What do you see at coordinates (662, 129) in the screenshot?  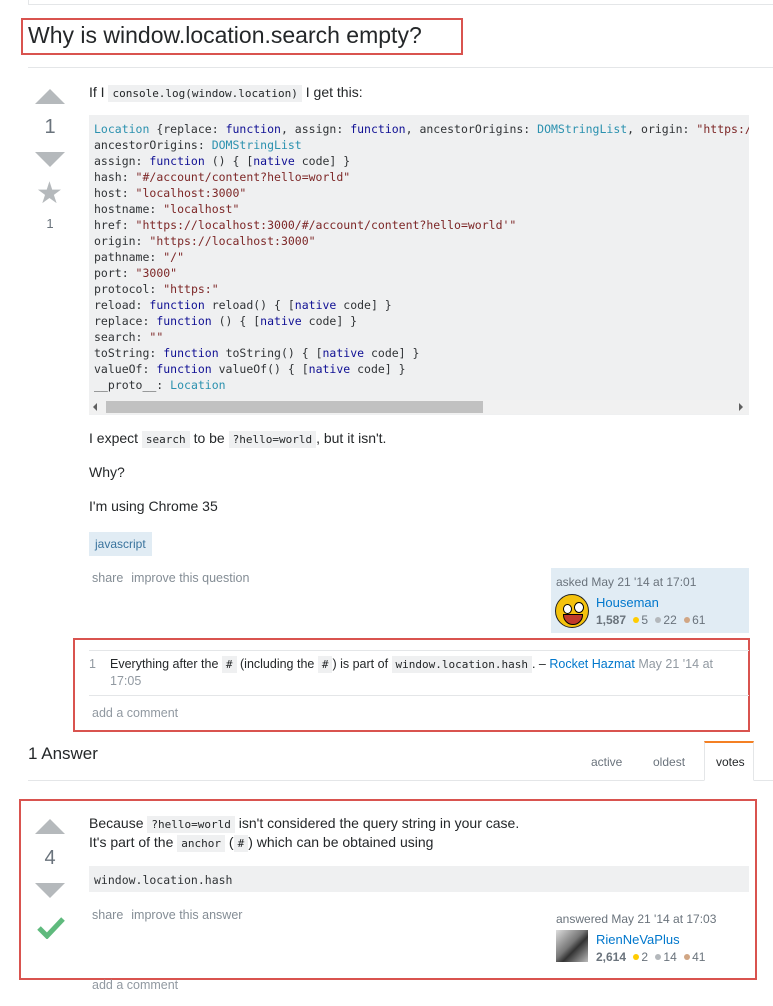 I see `code-token: , origin:` at bounding box center [662, 129].